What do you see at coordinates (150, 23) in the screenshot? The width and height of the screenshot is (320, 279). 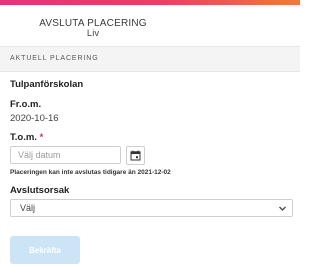 I see `page-header: AVSLUTA PLACERING Liv` at bounding box center [150, 23].